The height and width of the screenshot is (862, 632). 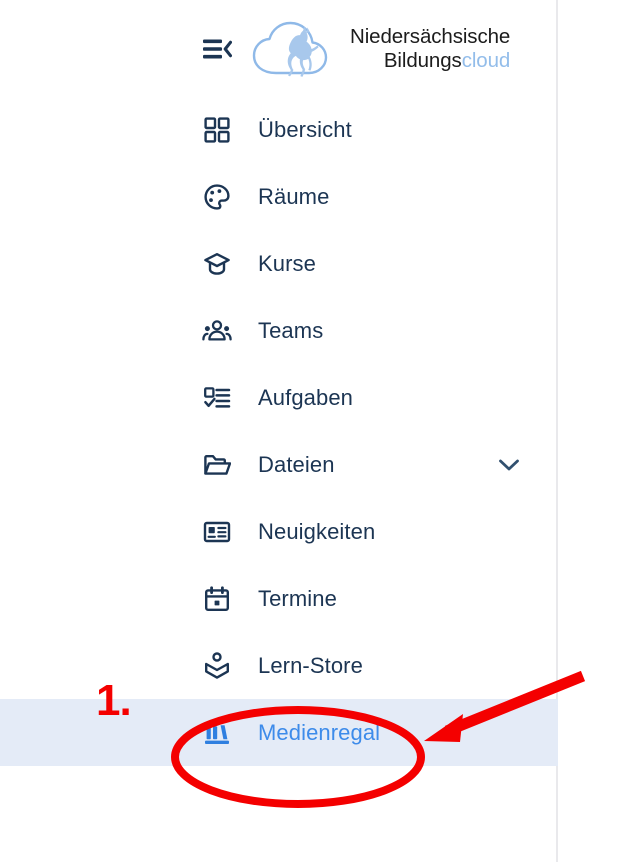 What do you see at coordinates (217, 733) in the screenshot?
I see `bookshelf-icon` at bounding box center [217, 733].